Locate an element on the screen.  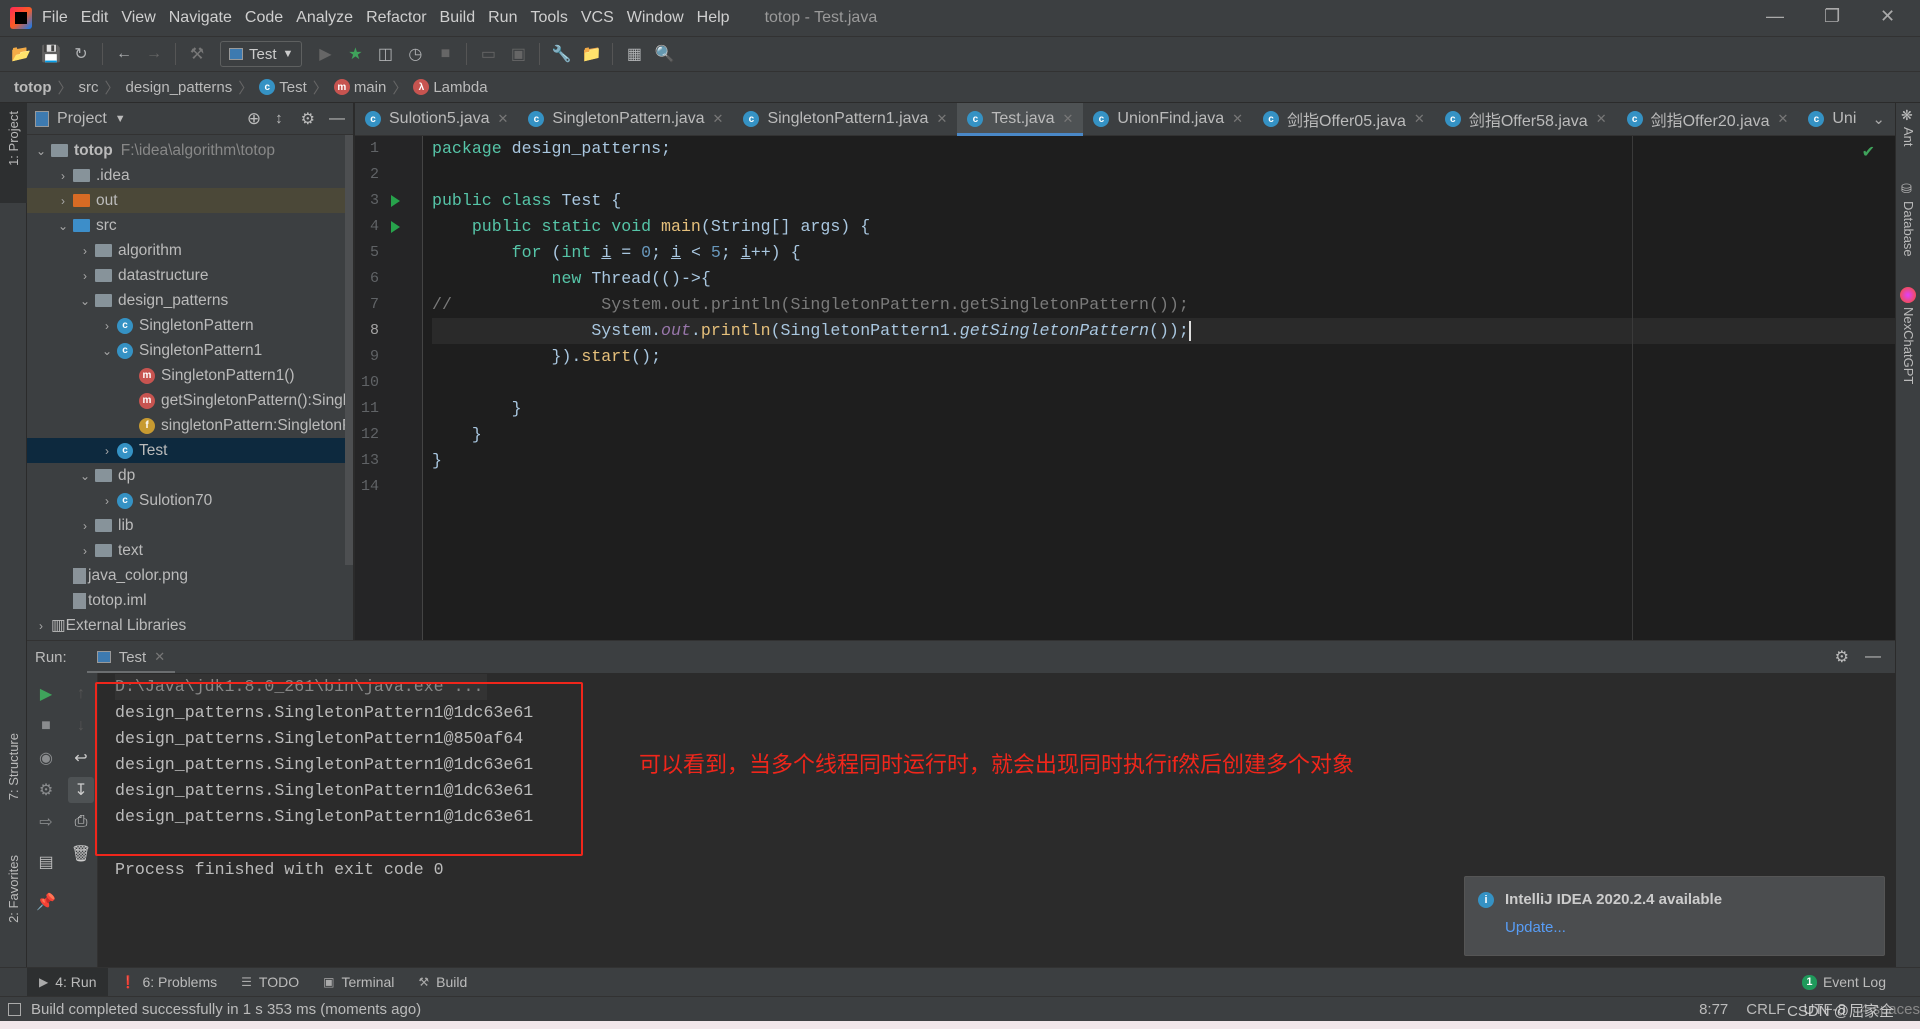
tree-item: › c SingletonPattern is located at coordinates (190, 325).